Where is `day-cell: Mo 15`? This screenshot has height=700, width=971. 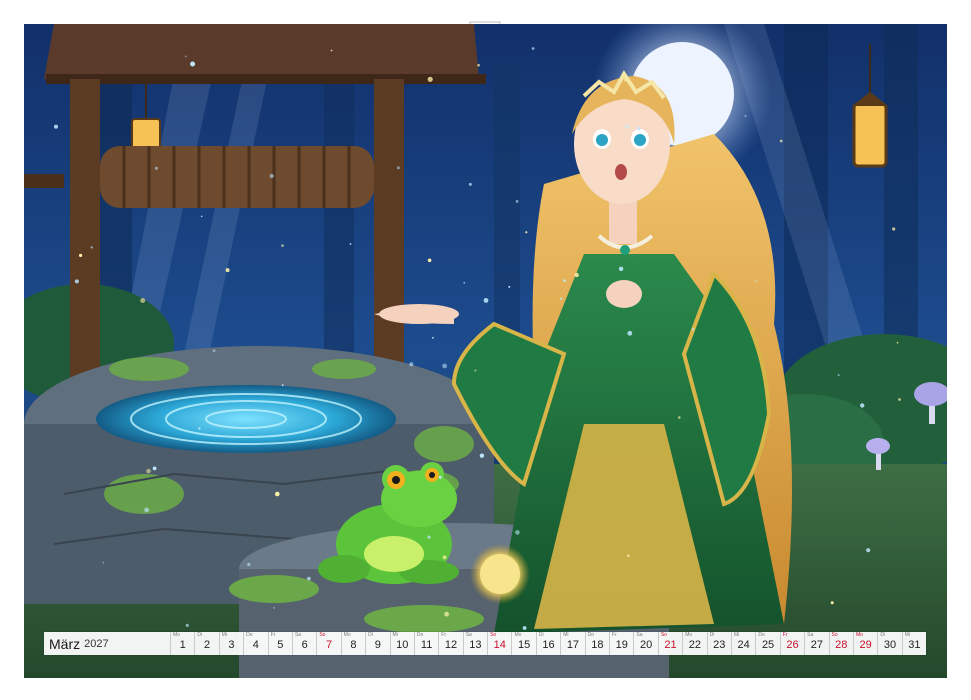
day-cell: Mo 15 is located at coordinates (524, 643).